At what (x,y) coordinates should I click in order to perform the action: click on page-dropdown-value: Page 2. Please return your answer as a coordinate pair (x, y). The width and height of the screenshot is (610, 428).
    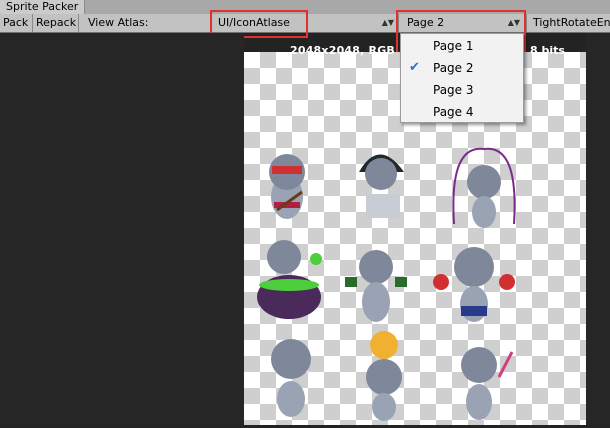
    Looking at the image, I should click on (426, 22).